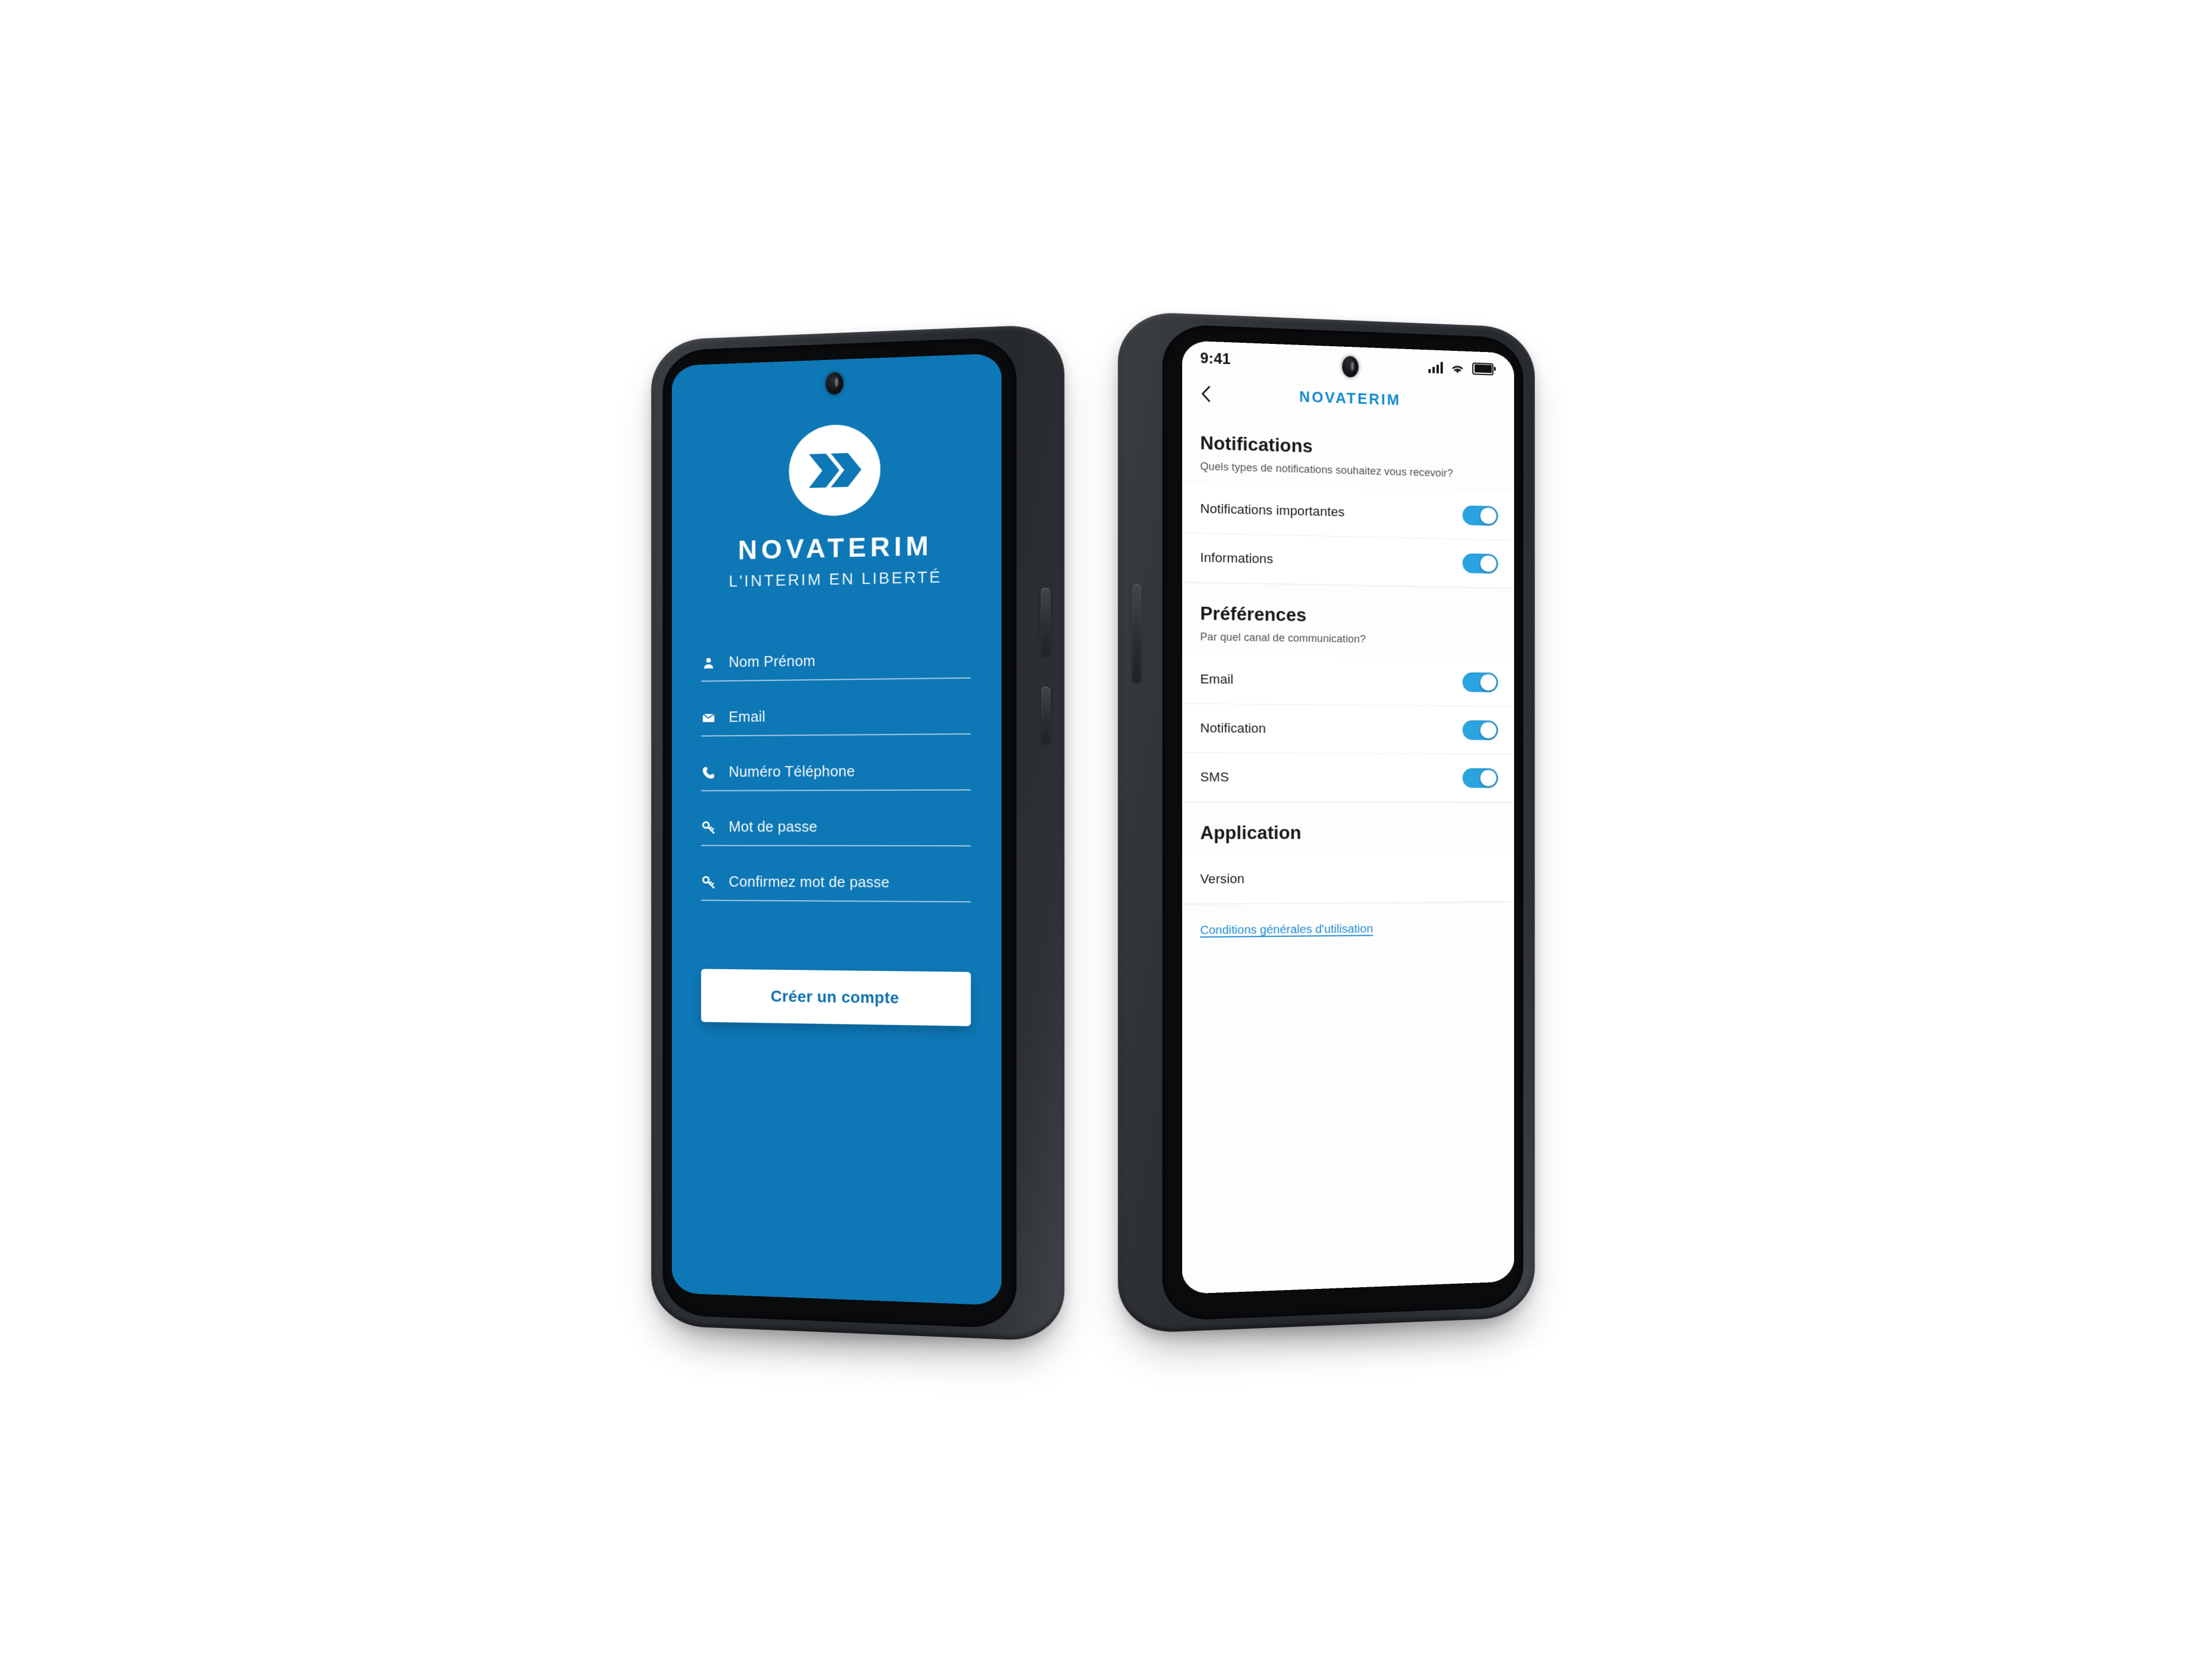 The image size is (2209, 1680). Describe the element at coordinates (1483, 369) in the screenshot. I see `battery-full-icon` at that location.